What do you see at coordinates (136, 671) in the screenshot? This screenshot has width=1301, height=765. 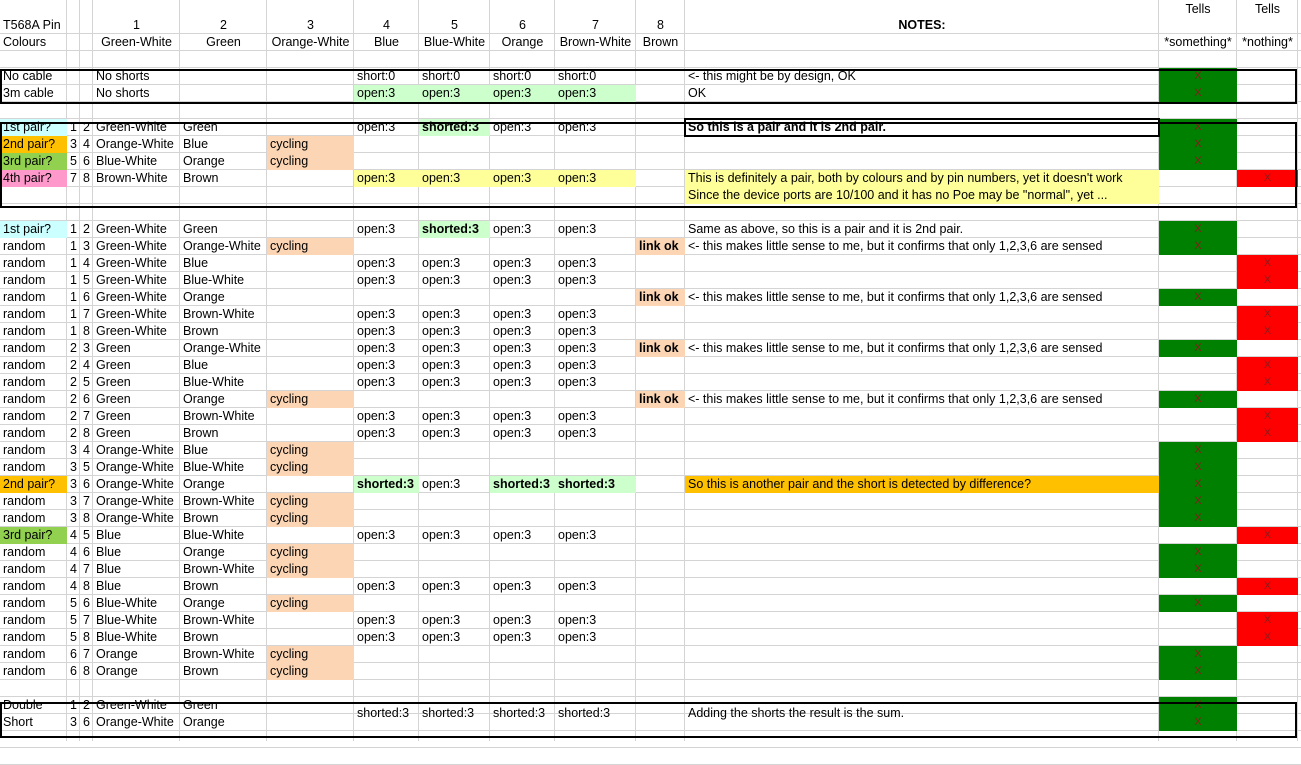 I see `cell-d: Orange` at bounding box center [136, 671].